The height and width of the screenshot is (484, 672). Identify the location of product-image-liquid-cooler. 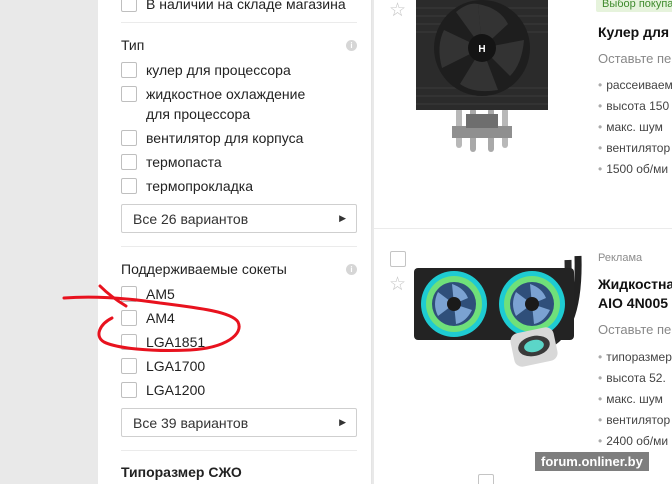
(498, 313).